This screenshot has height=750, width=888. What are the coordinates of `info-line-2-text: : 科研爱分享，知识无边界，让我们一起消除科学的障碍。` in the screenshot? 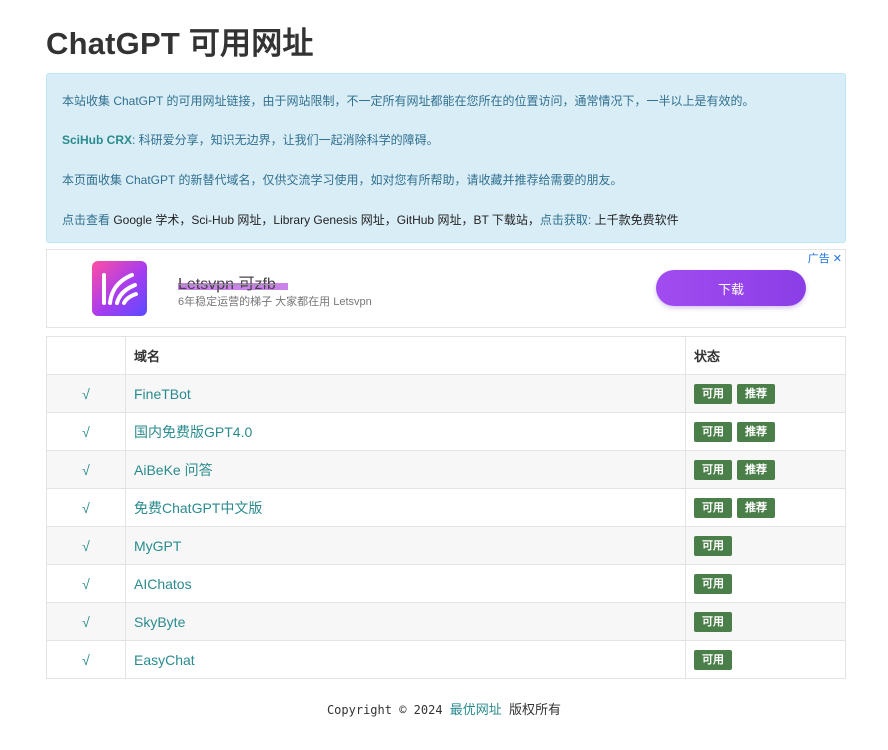 It's located at (285, 140).